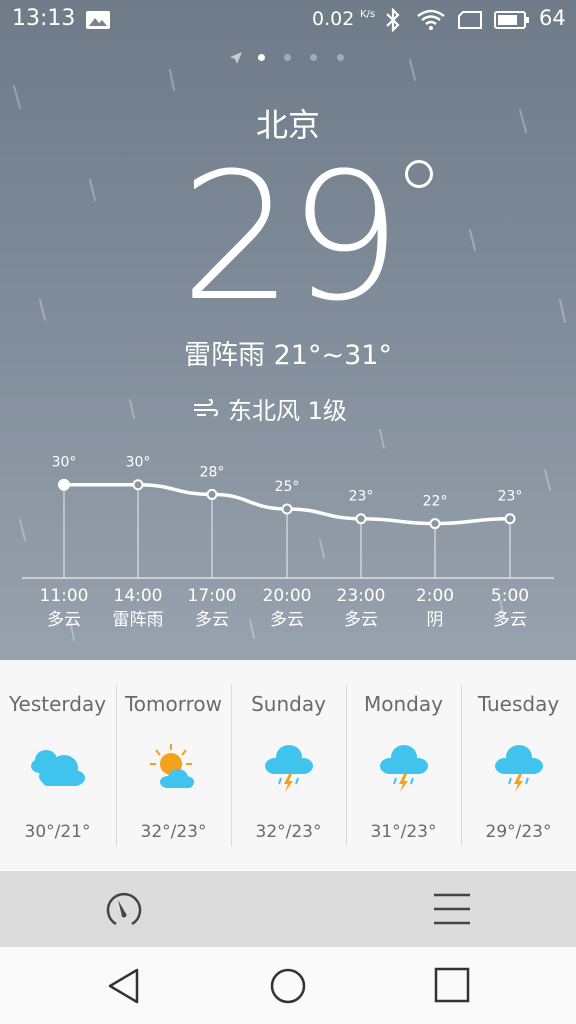 The height and width of the screenshot is (1024, 576). I want to click on cloudy-icon, so click(58, 768).